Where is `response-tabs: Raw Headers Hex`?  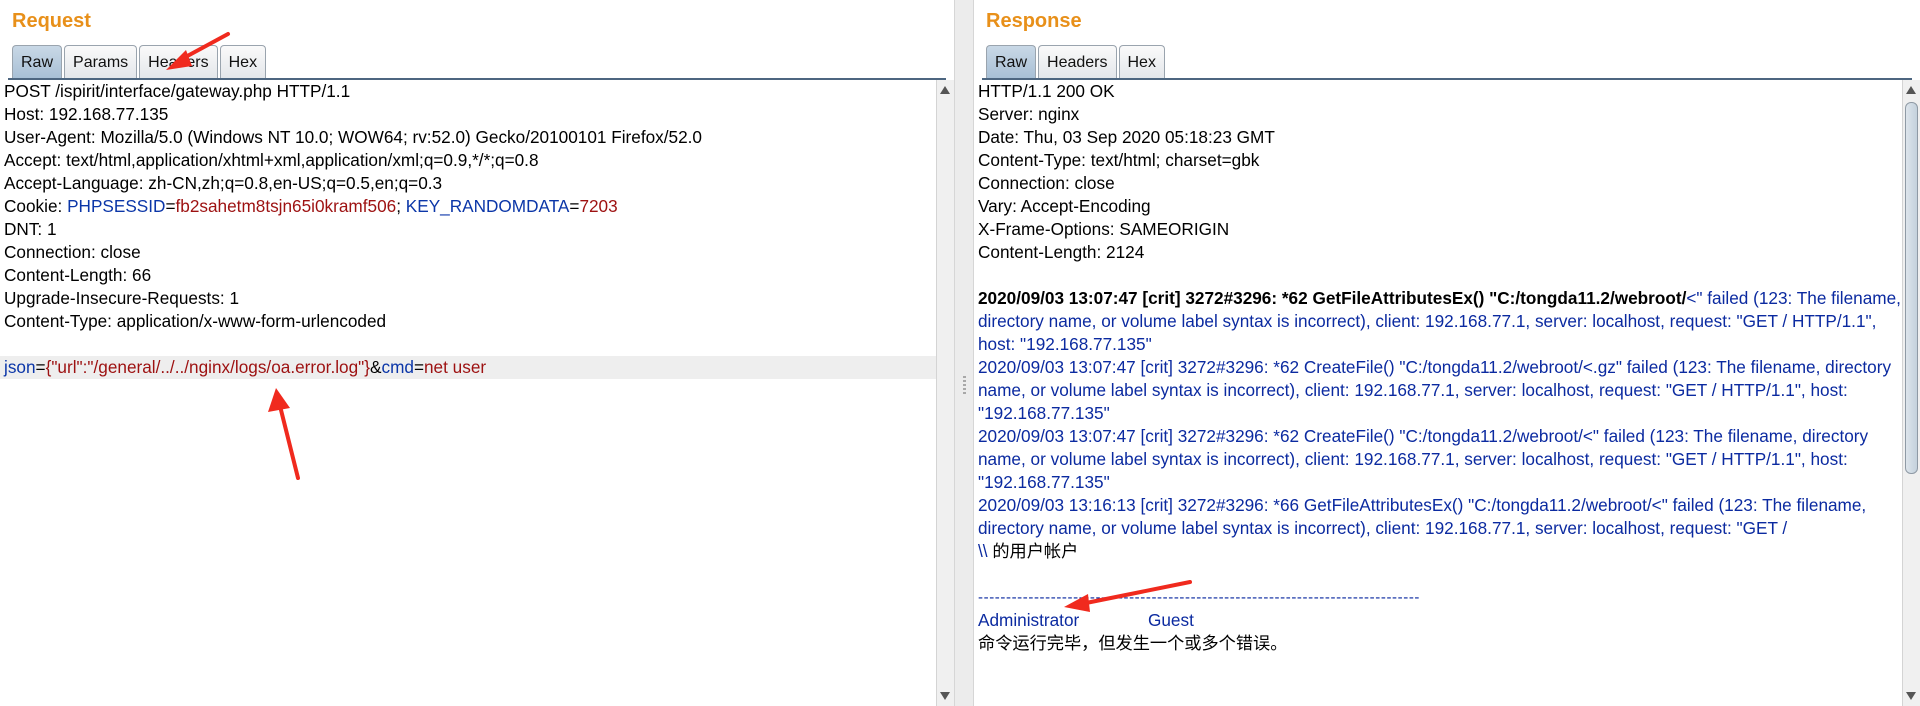 response-tabs: Raw Headers Hex is located at coordinates (1075, 62).